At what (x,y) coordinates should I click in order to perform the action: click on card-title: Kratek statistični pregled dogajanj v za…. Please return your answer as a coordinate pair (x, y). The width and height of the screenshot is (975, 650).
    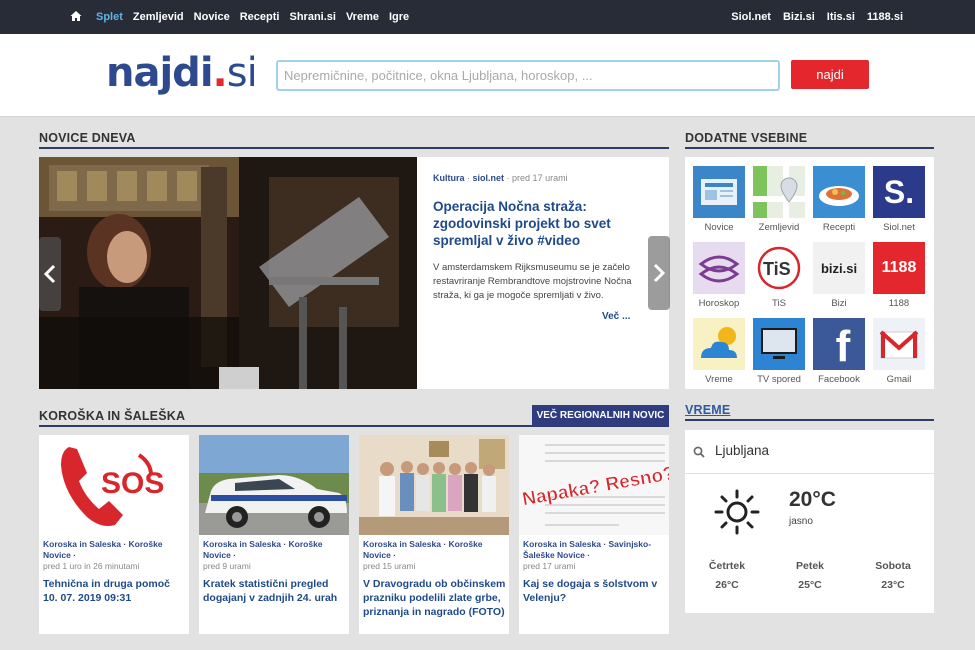
    Looking at the image, I should click on (275, 591).